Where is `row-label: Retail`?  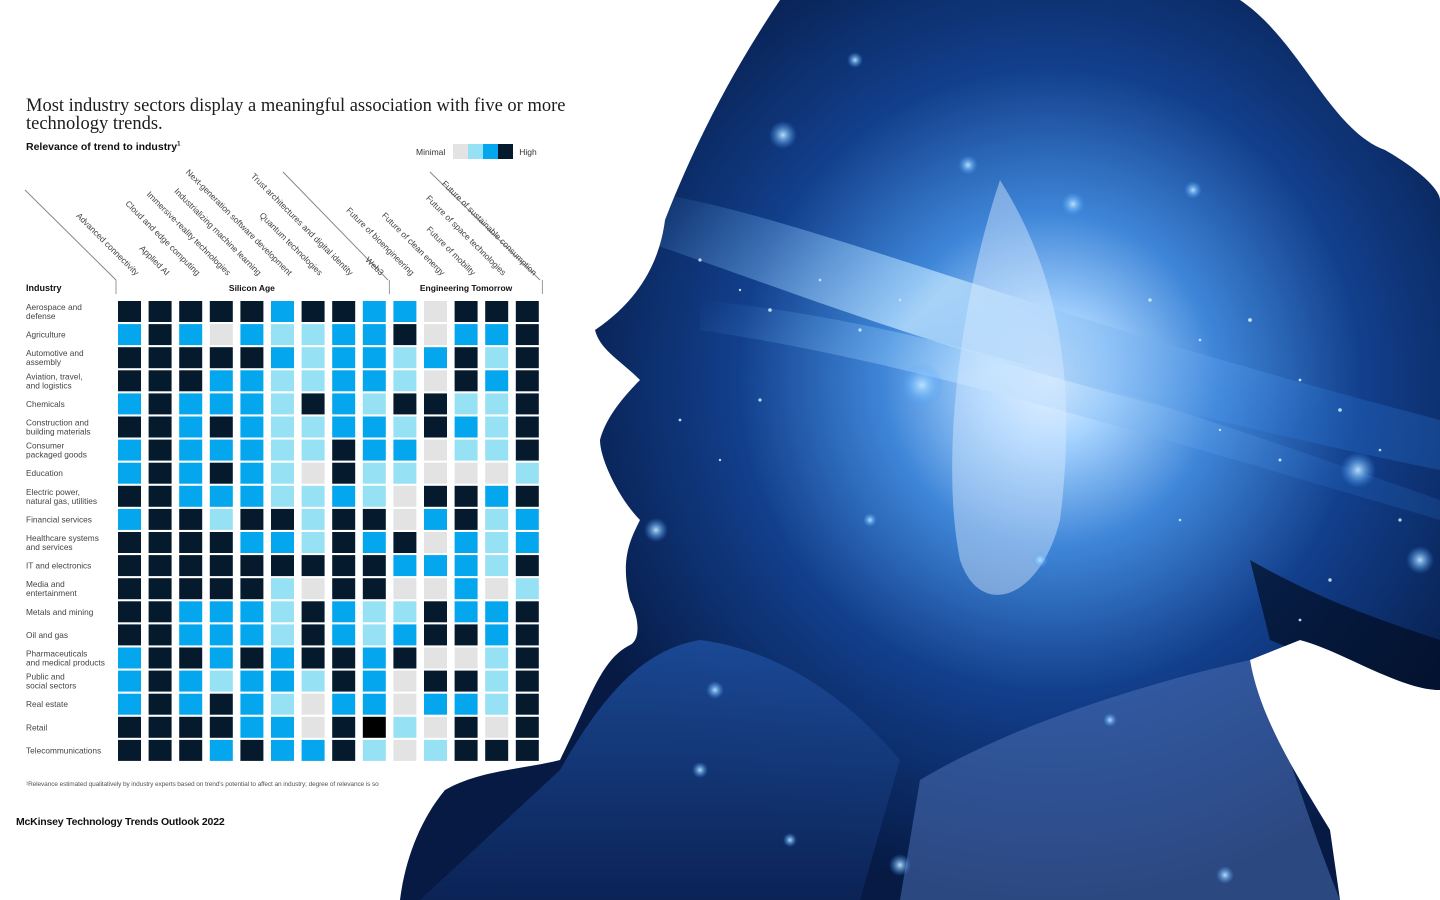
row-label: Retail is located at coordinates (36, 727).